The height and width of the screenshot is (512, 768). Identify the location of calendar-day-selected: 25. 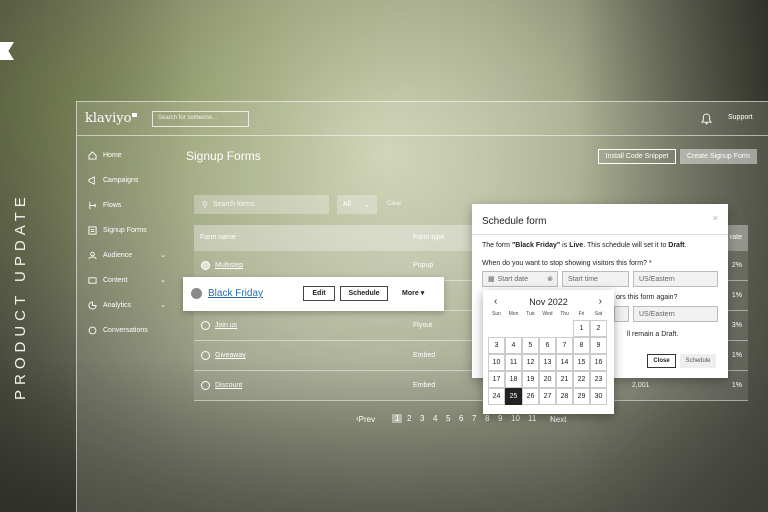
(513, 396).